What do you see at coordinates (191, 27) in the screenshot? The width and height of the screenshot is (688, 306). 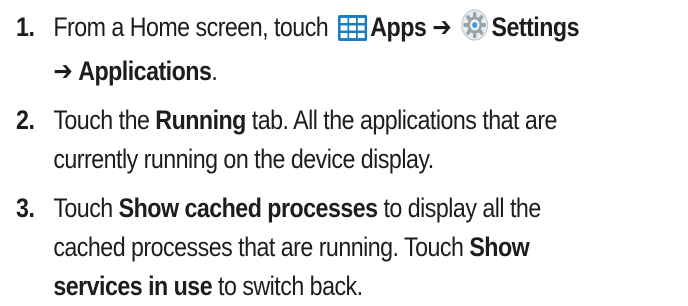 I see `step-text: From a Home screen, touch` at bounding box center [191, 27].